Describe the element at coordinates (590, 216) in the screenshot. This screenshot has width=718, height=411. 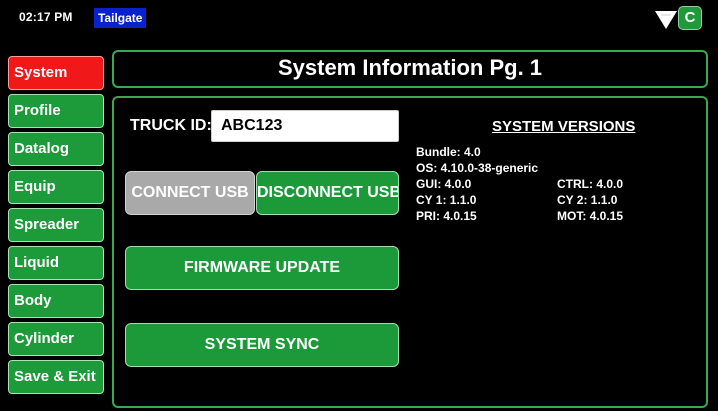
I see `mot-version: MOT: 4.0.15` at that location.